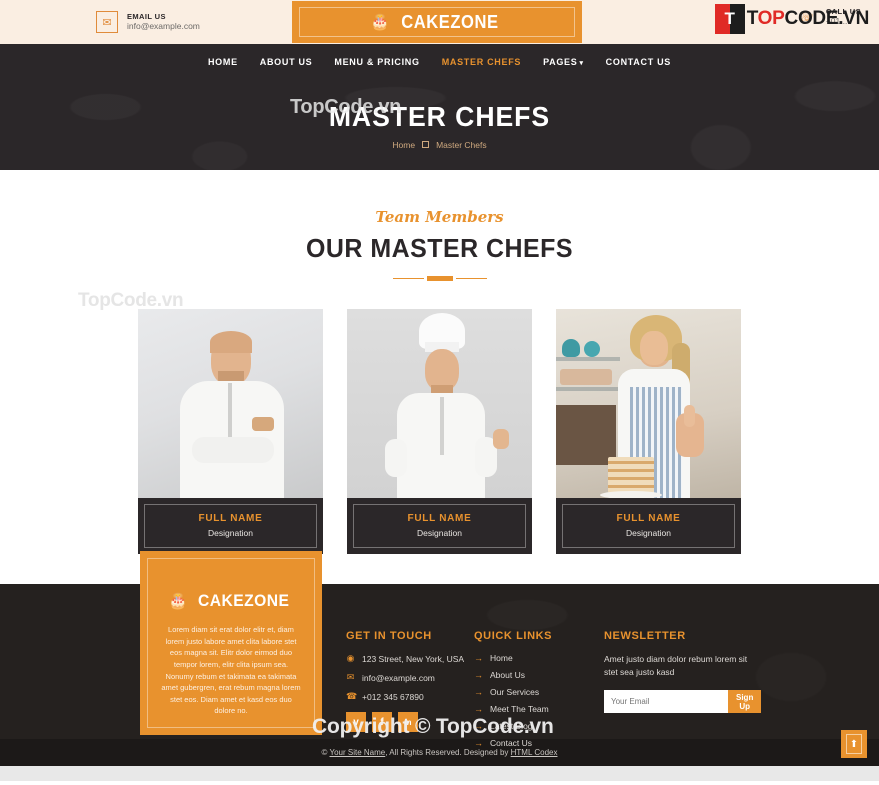  Describe the element at coordinates (666, 702) in the screenshot. I see `newsletter-email-input` at that location.